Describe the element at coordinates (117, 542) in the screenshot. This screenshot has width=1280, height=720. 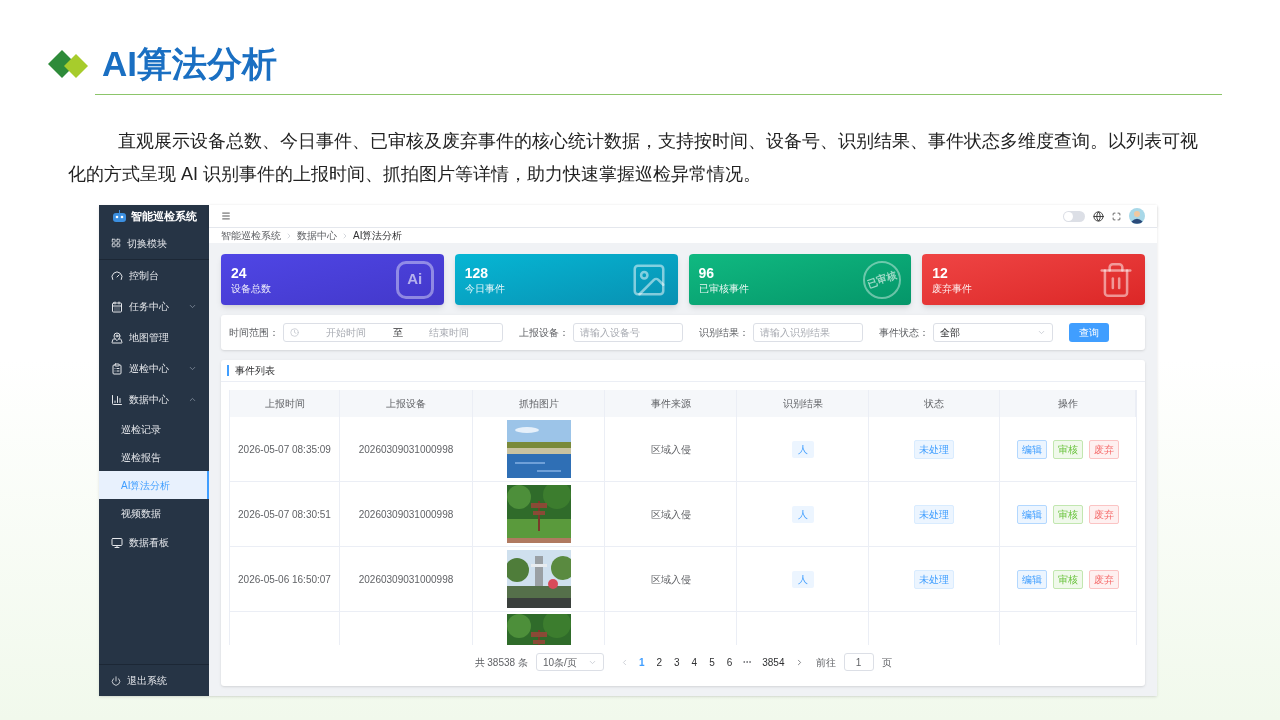
I see `monitor-icon` at that location.